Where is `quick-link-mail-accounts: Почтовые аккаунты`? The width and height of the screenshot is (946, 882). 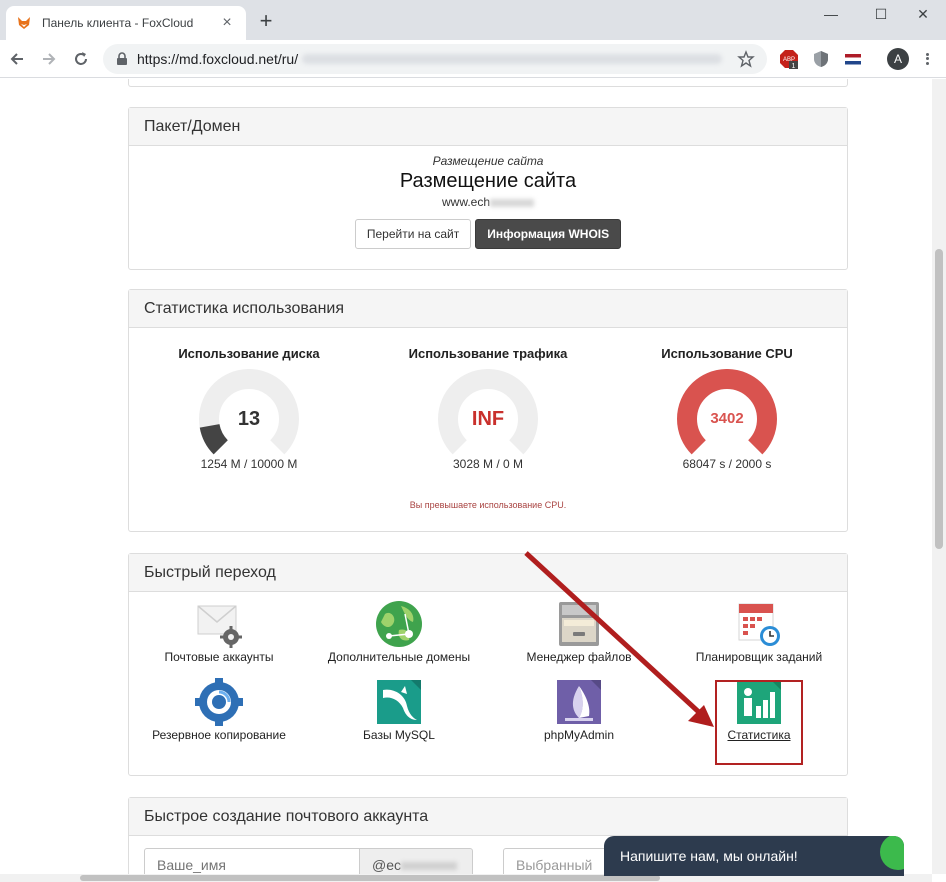
quick-link-mail-accounts: Почтовые аккаунты is located at coordinates (219, 632).